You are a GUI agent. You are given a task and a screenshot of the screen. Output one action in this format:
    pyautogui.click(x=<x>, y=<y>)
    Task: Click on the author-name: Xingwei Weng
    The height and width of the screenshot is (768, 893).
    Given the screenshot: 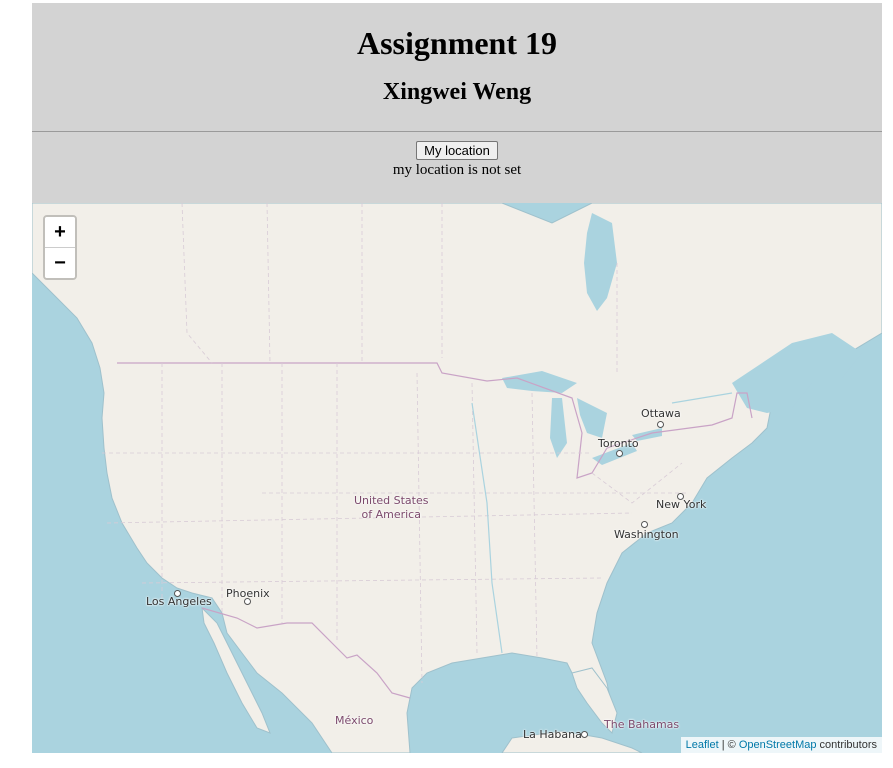 What is the action you would take?
    pyautogui.click(x=457, y=92)
    